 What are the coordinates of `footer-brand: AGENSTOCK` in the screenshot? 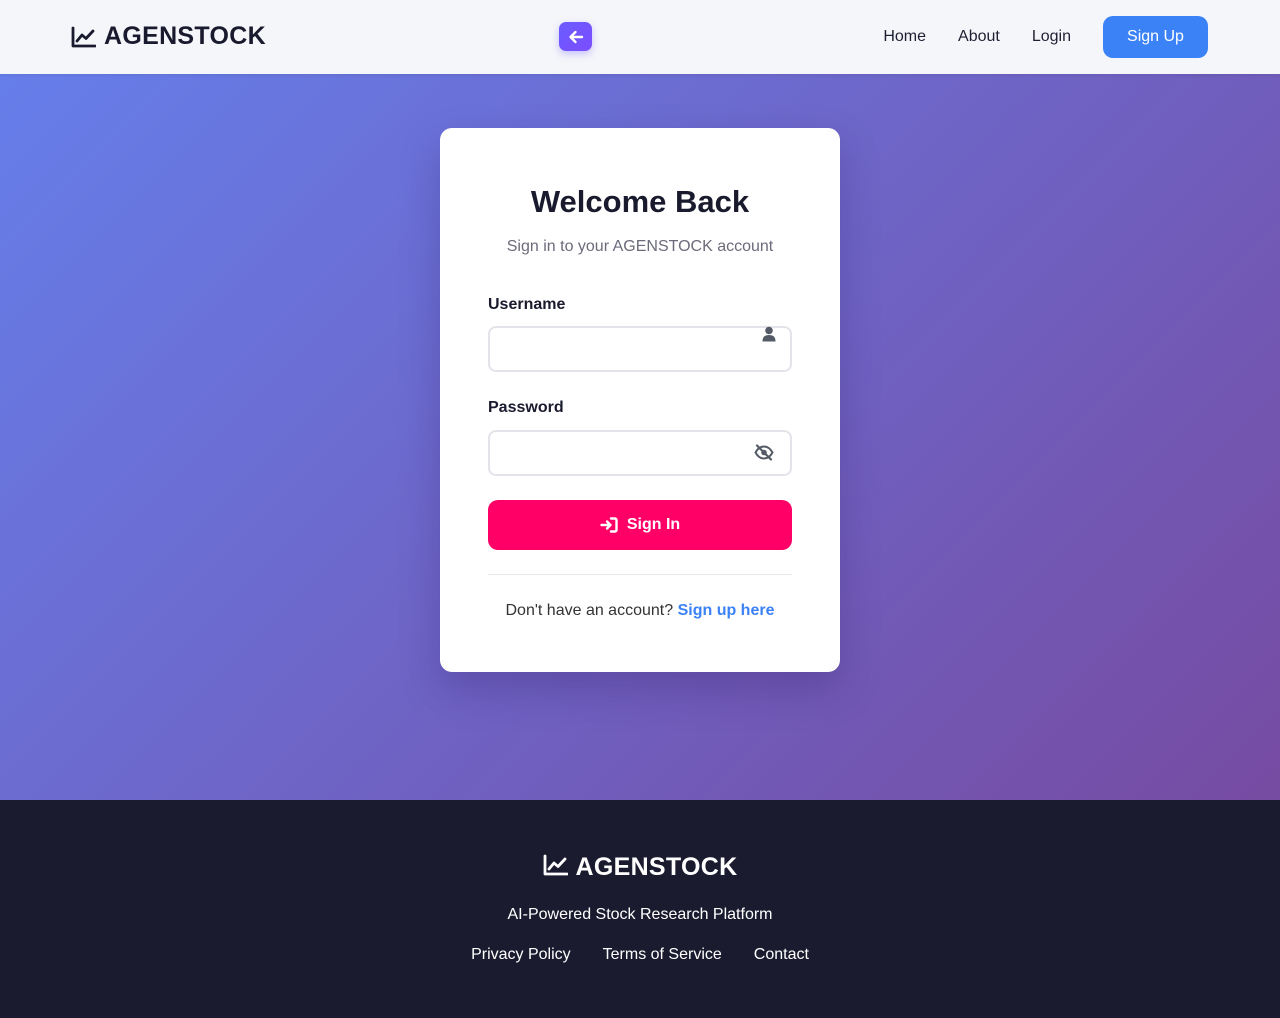 It's located at (640, 867).